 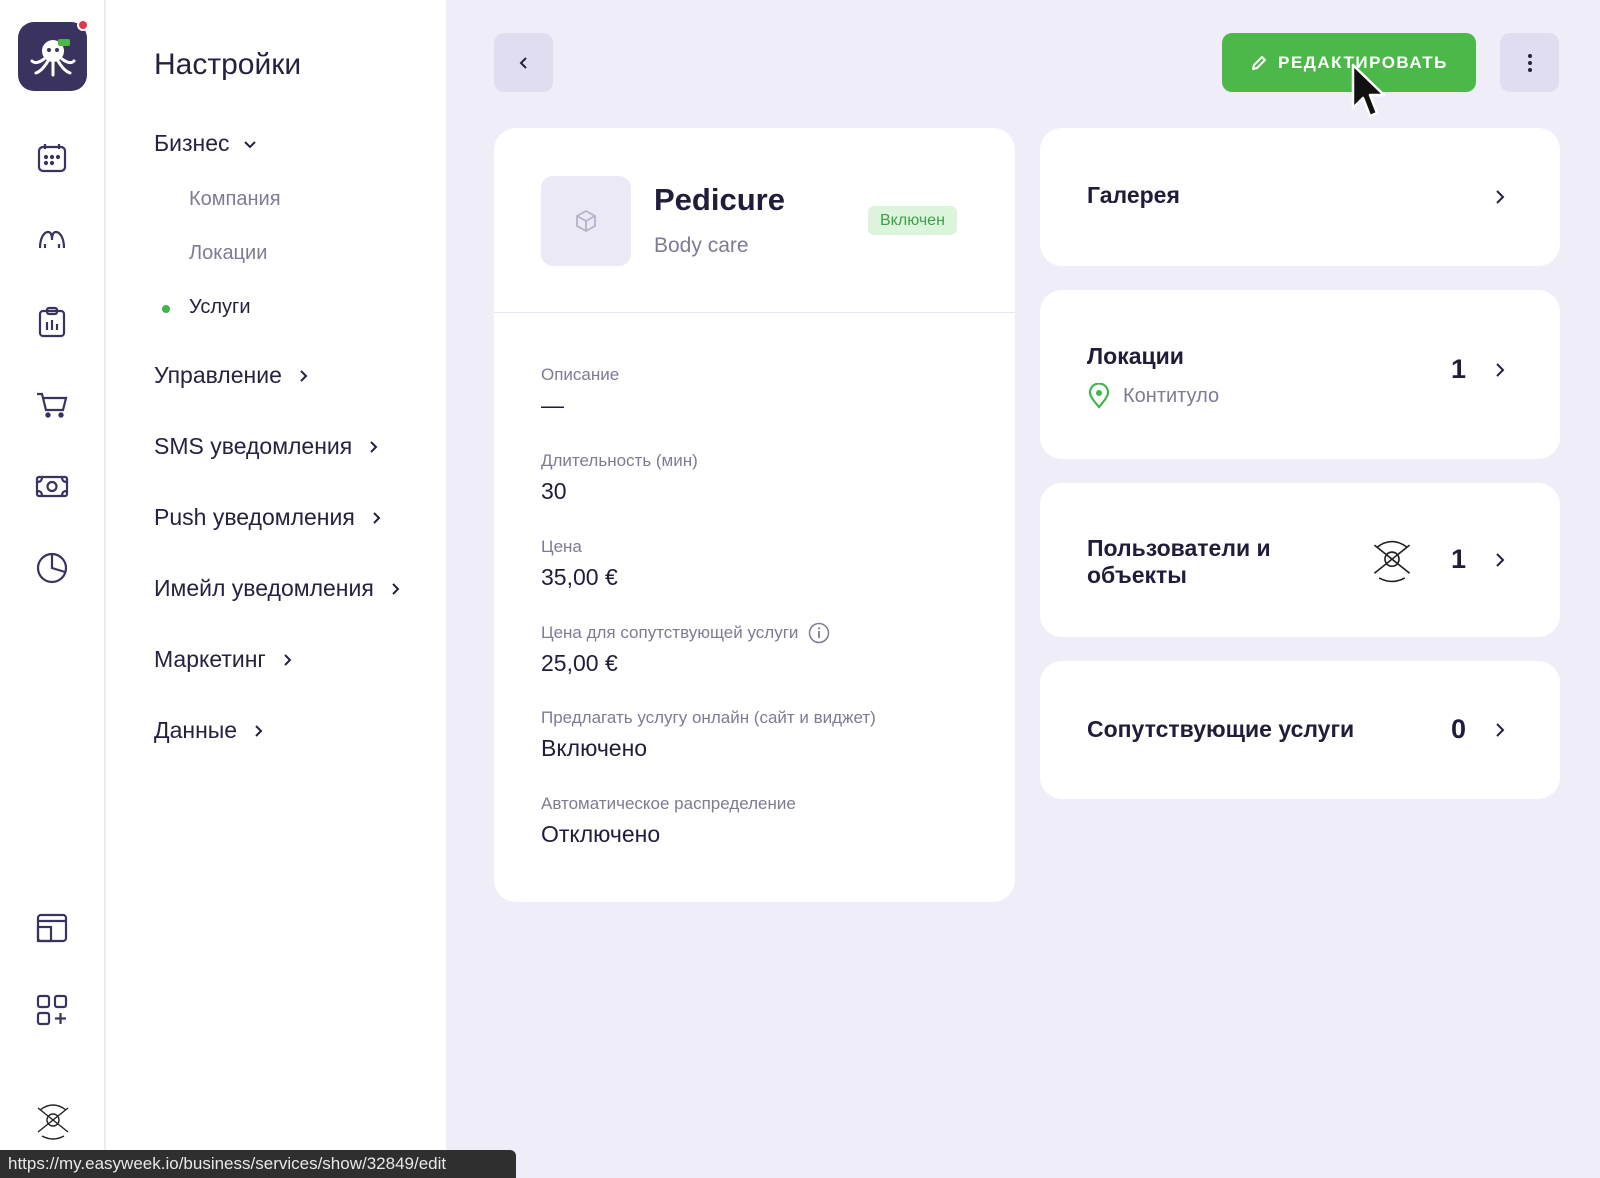 I want to click on octopus-logo-icon, so click(x=52, y=57).